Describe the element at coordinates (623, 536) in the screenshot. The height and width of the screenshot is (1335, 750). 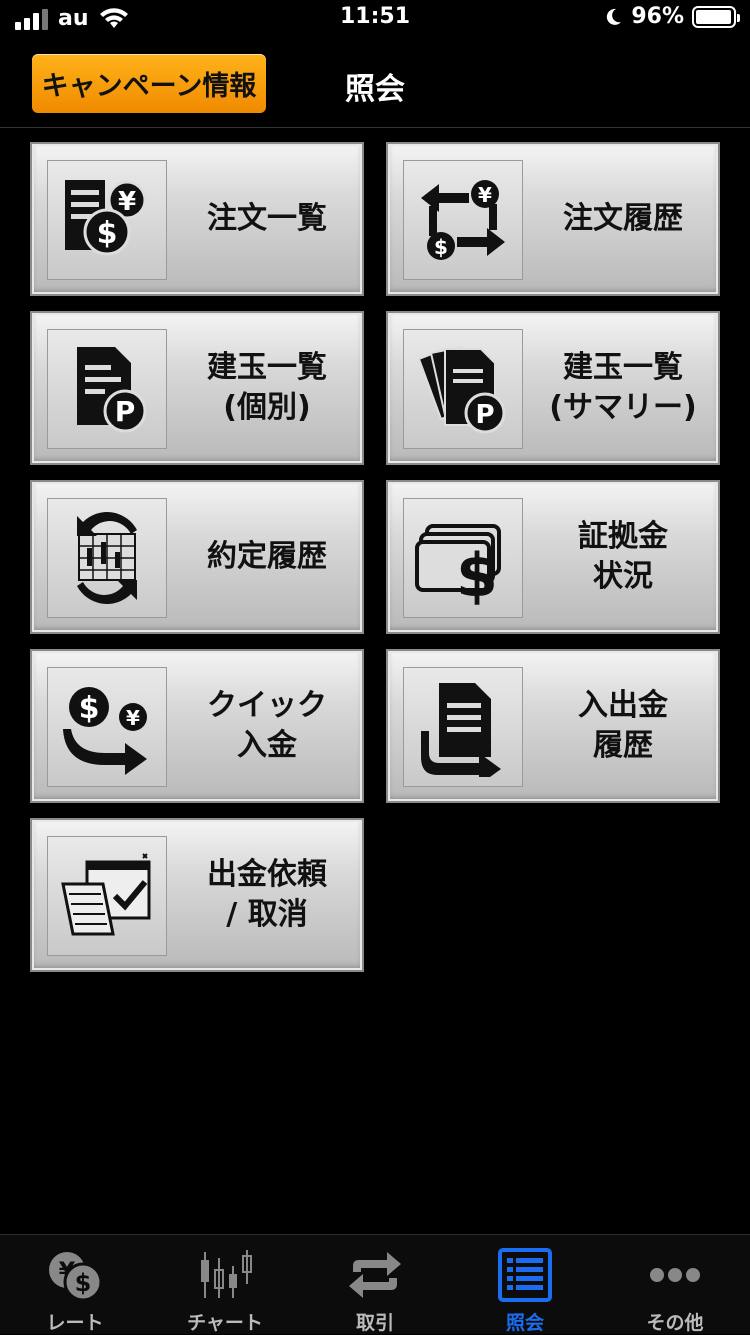
I see `tile-label-line: 証拠金` at that location.